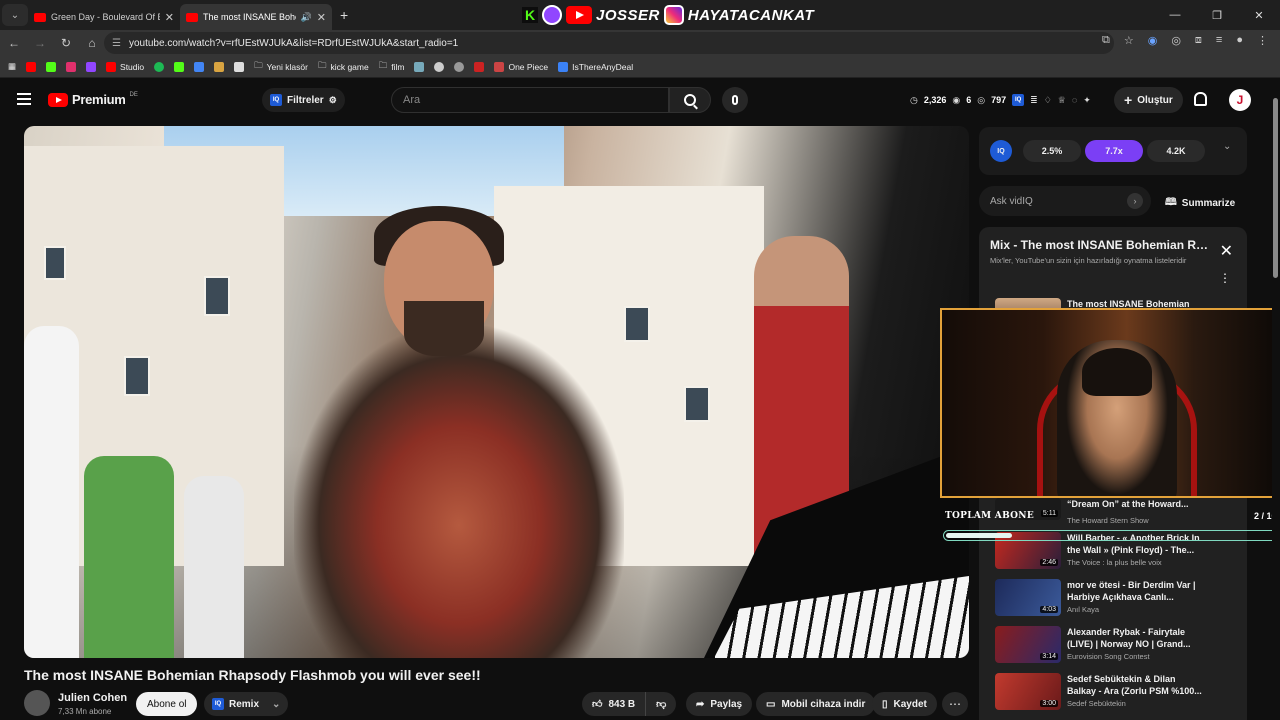 The height and width of the screenshot is (720, 1280). I want to click on puzzle-icon: ⧈, so click(1198, 40).